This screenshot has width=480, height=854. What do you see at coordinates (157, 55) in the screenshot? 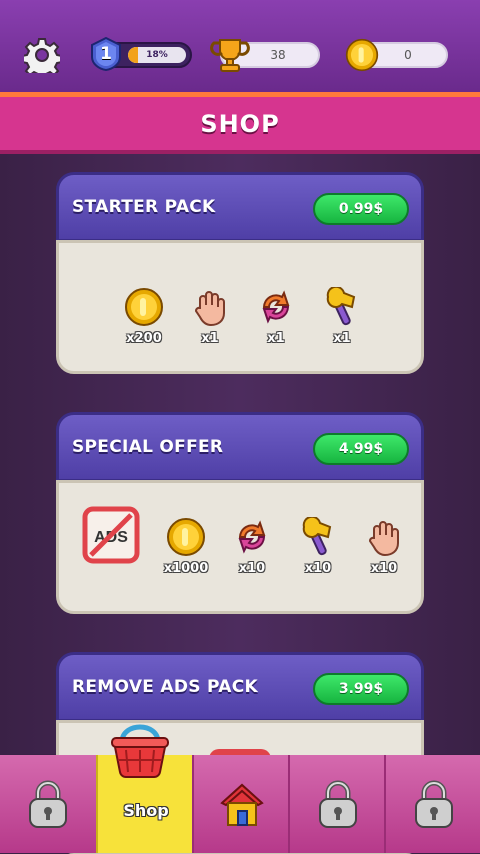
I see `level-progress-label: 18%` at bounding box center [157, 55].